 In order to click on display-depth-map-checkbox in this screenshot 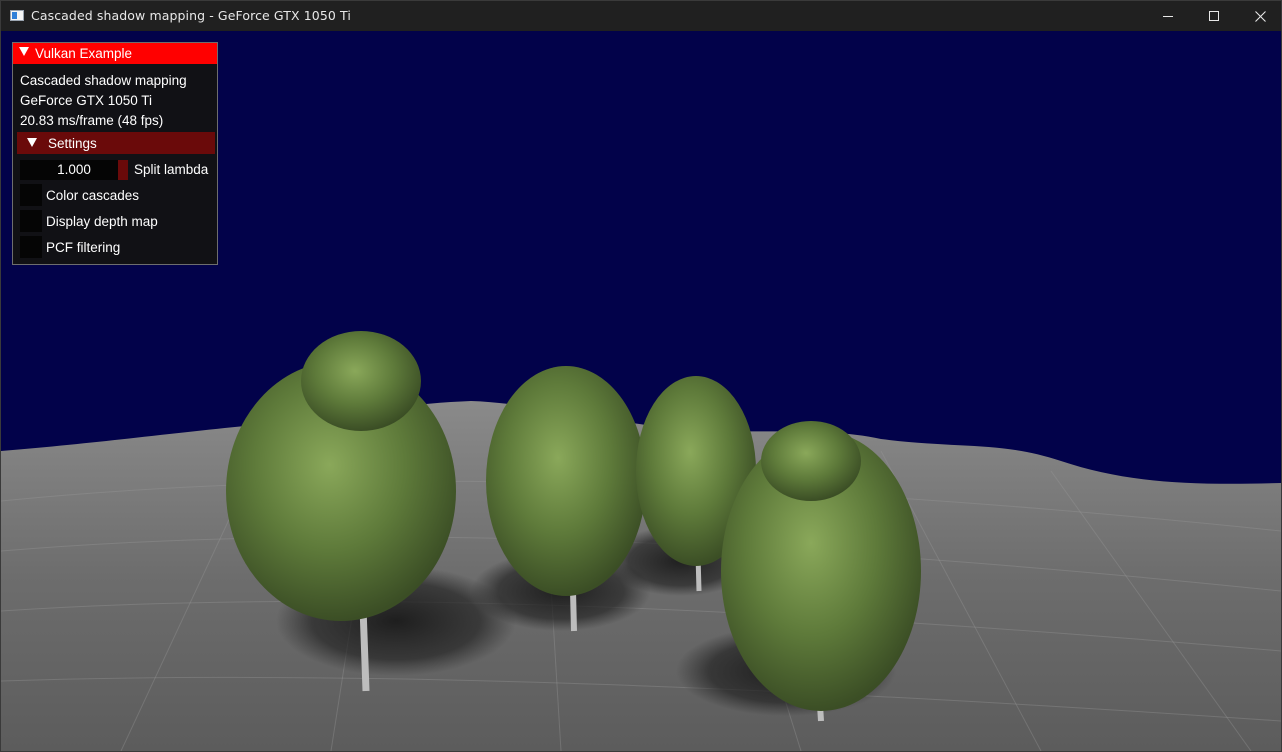, I will do `click(31, 221)`.